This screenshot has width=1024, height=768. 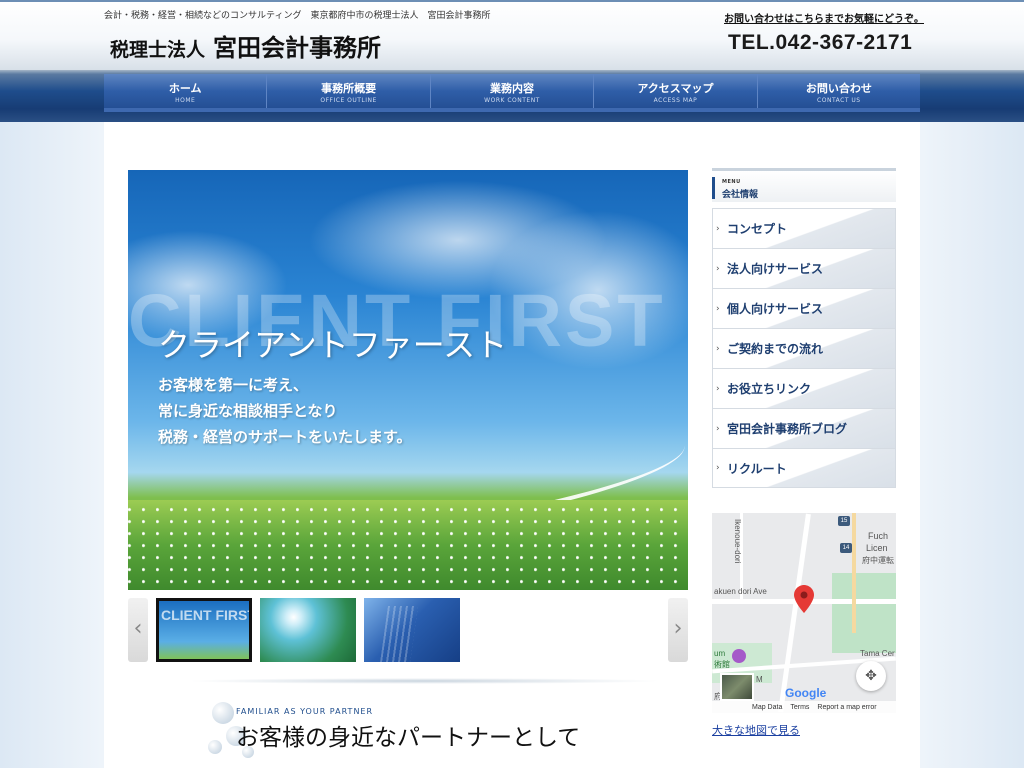 I want to click on nav-access-sub: ACCESS MAP, so click(x=675, y=100).